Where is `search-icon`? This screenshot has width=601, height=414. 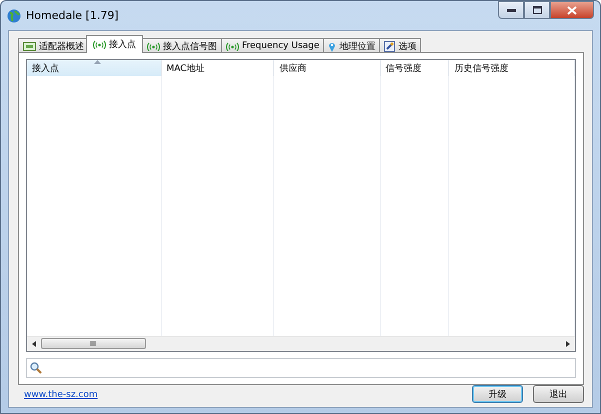
search-icon is located at coordinates (36, 368).